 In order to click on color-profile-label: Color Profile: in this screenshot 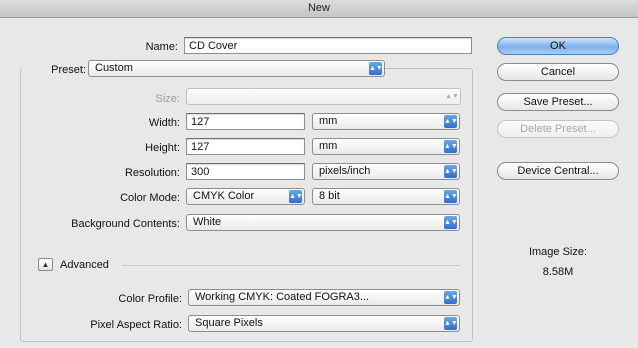, I will do `click(150, 299)`.